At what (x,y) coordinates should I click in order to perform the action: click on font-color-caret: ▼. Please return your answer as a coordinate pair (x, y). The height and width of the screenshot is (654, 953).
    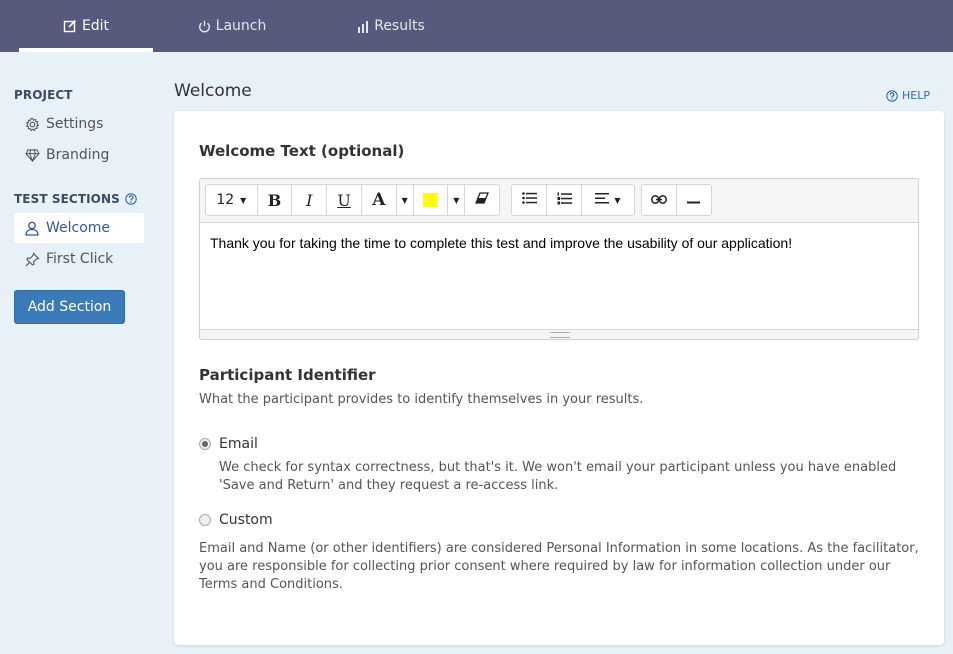
    Looking at the image, I should click on (405, 200).